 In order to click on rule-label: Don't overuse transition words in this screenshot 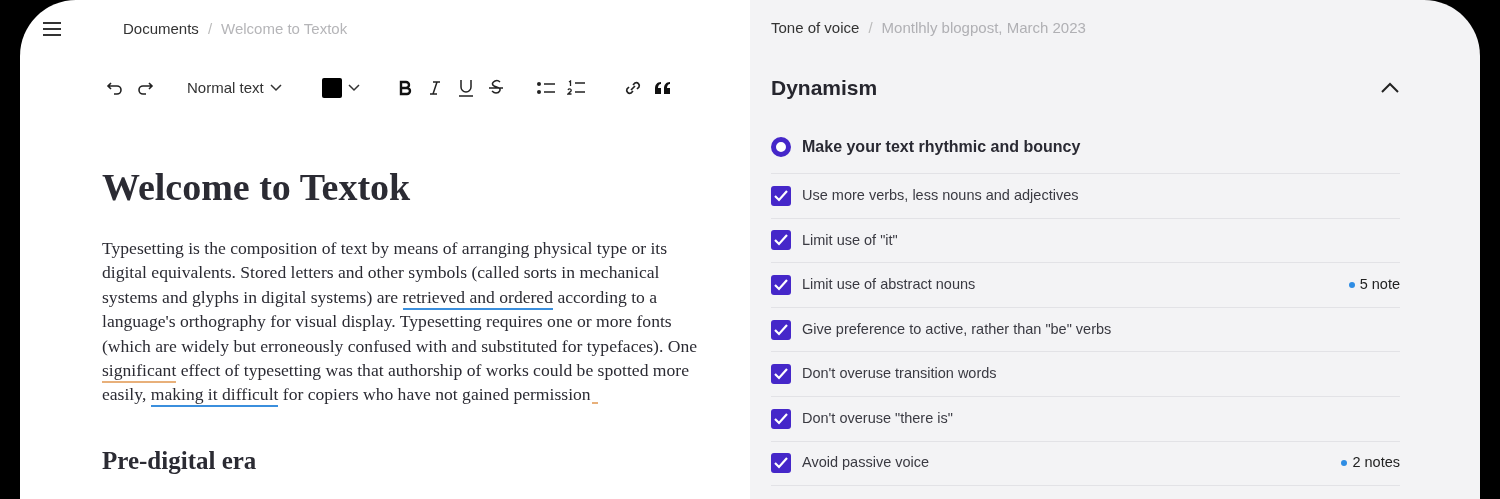, I will do `click(900, 374)`.